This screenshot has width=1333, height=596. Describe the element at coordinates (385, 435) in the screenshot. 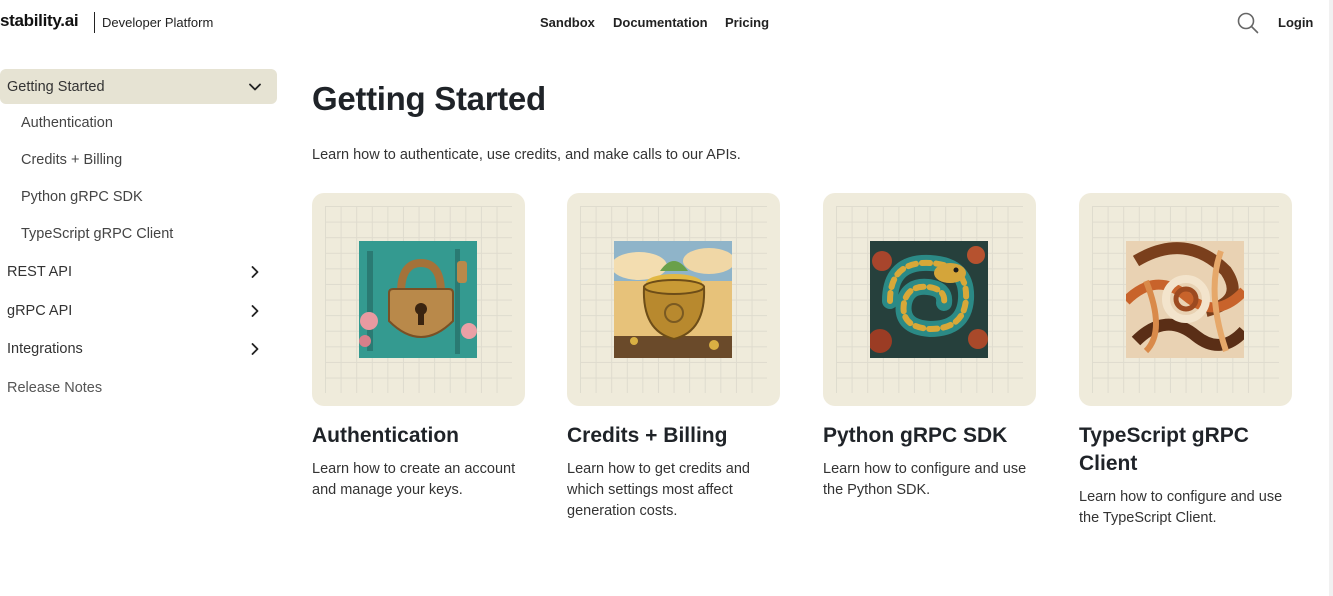

I see `card-title: Authentication` at that location.